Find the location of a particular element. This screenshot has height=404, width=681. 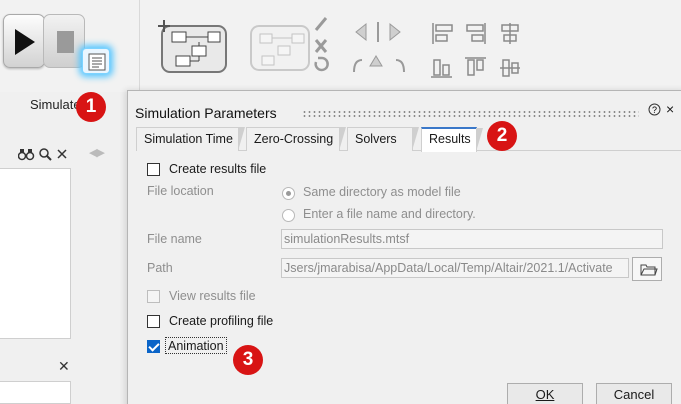

dialog-drag-grip is located at coordinates (470, 114).